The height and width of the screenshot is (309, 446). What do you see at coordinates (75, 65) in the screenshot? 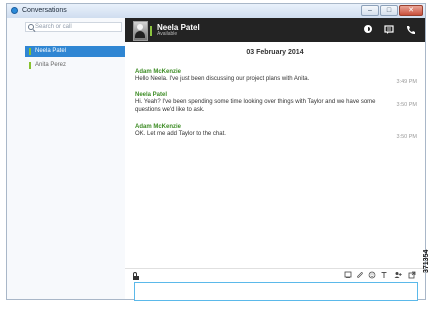
I see `contact-list-item-anita-perez: Anita Perez` at bounding box center [75, 65].